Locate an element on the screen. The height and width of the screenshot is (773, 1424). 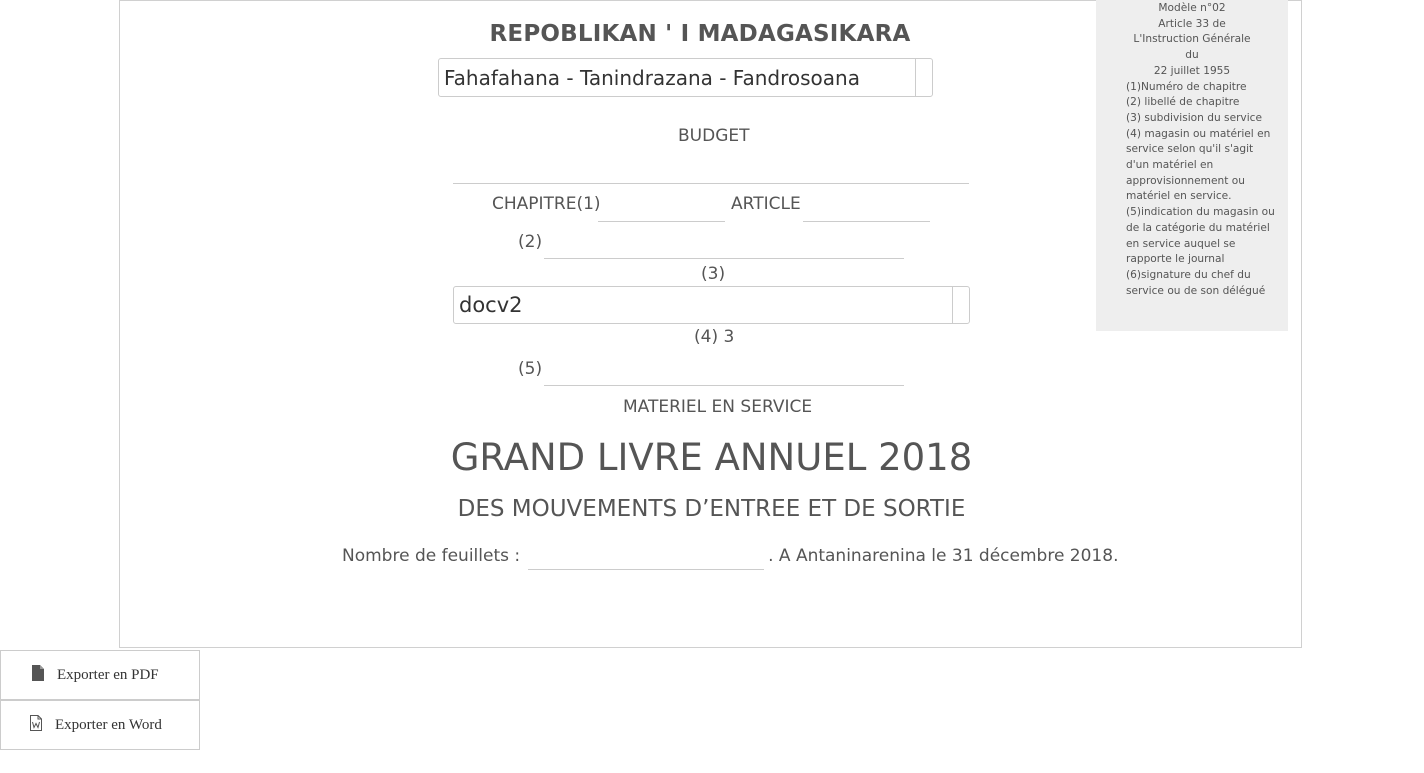
budget-label: BUDGET is located at coordinates (714, 136).